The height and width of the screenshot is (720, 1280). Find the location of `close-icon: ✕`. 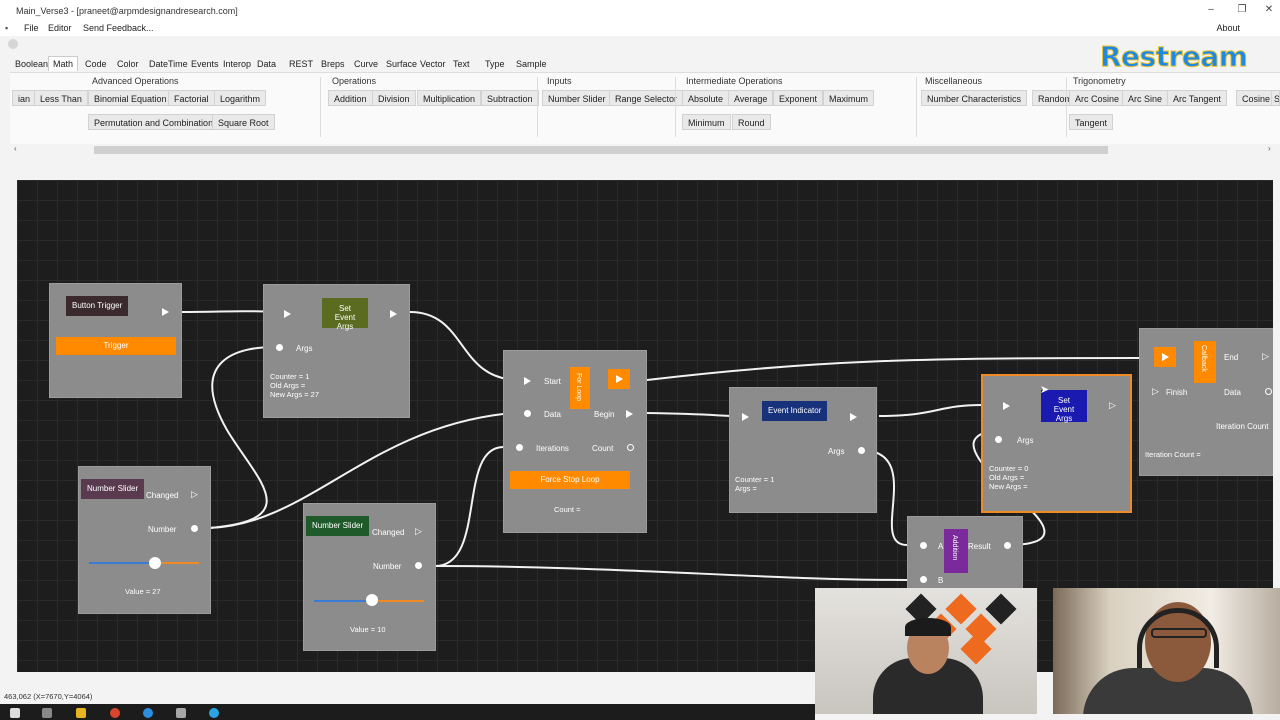

close-icon: ✕ is located at coordinates (1269, 10).